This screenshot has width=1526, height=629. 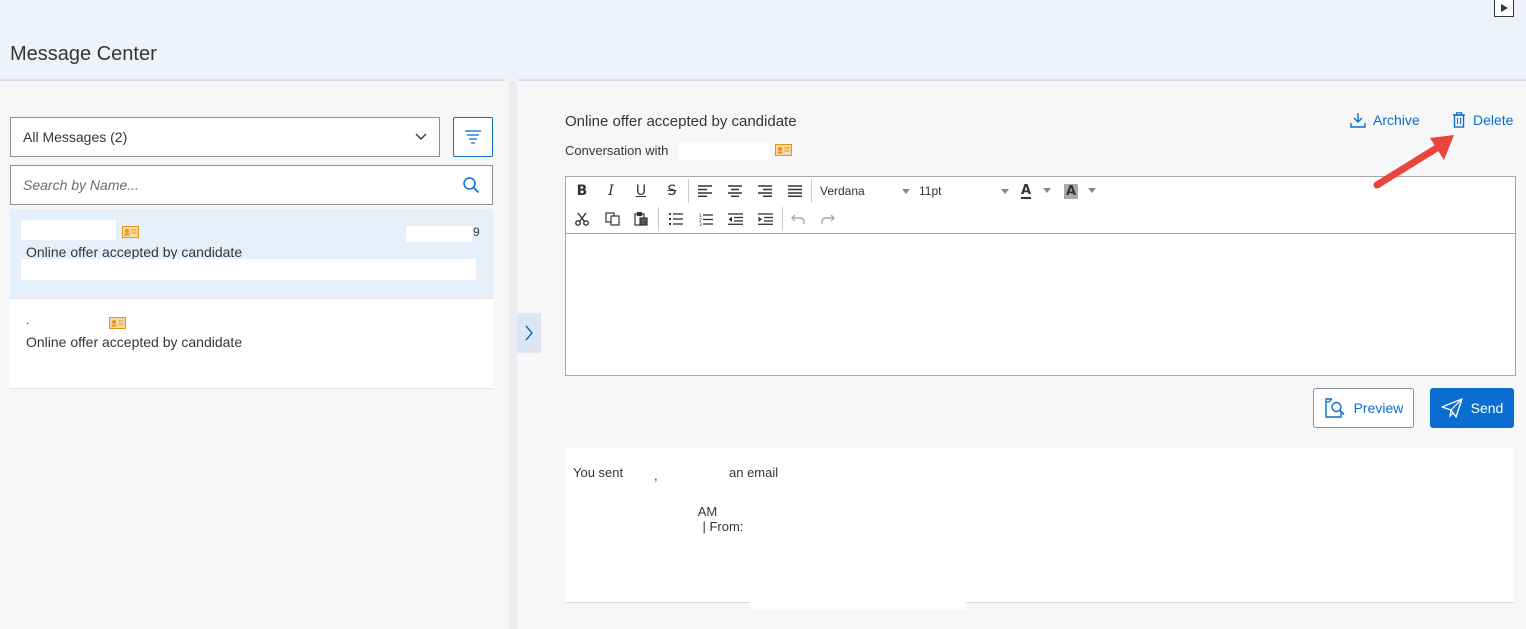 I want to click on bullet-list-icon, so click(x=676, y=219).